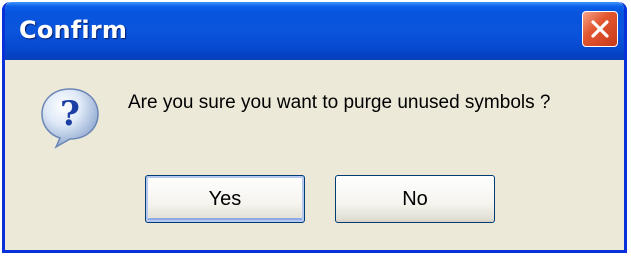 Image resolution: width=631 pixels, height=257 pixels. What do you see at coordinates (73, 30) in the screenshot?
I see `dialog-title: Confirm` at bounding box center [73, 30].